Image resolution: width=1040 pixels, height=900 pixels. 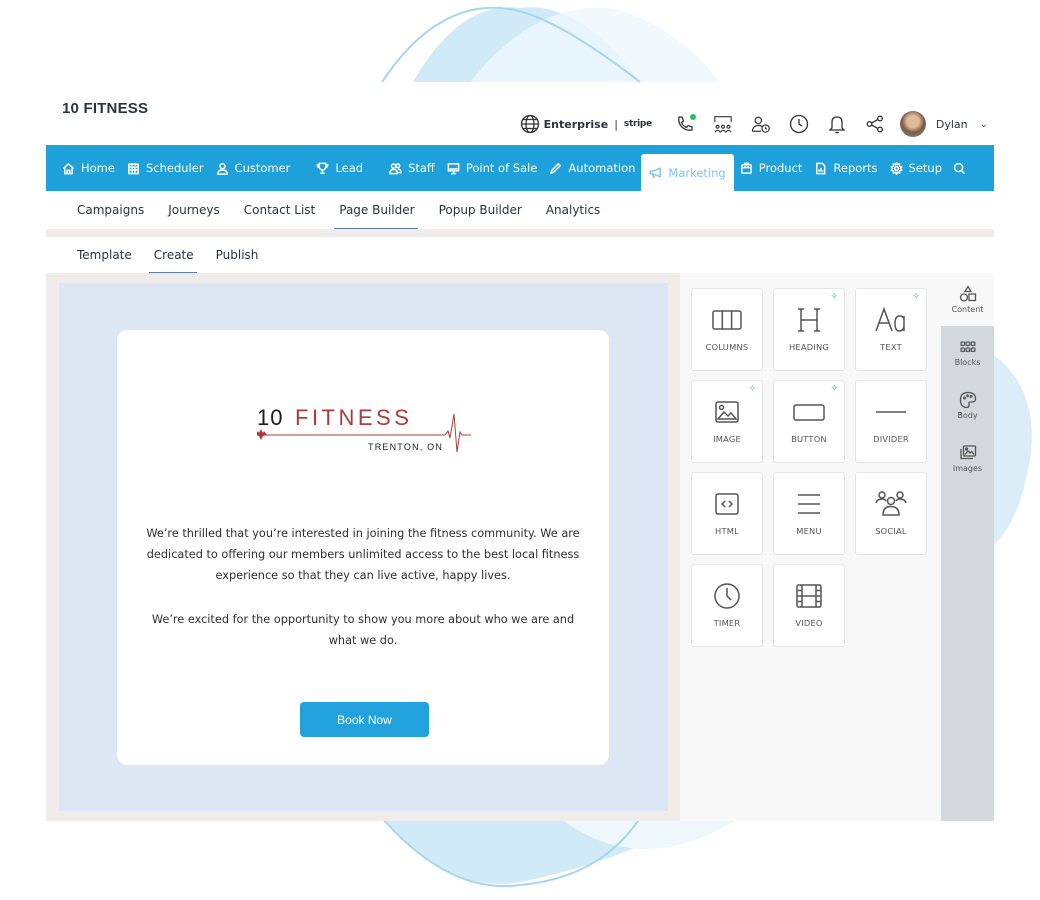 I want to click on nav-home-label: Home, so click(x=98, y=168).